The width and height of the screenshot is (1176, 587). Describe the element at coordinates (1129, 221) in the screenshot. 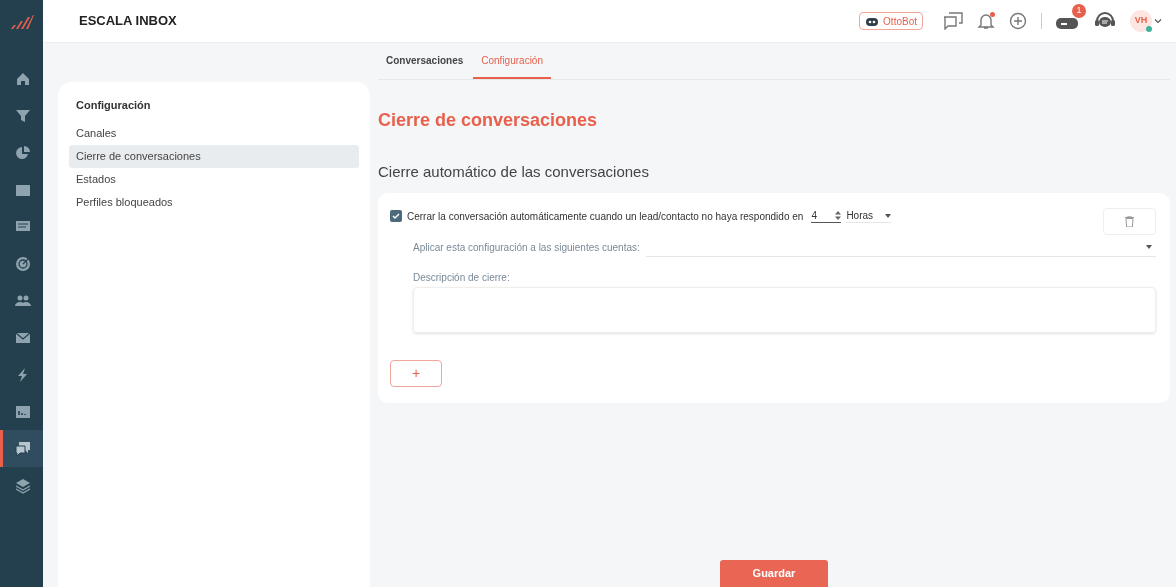

I see `trash-icon` at that location.